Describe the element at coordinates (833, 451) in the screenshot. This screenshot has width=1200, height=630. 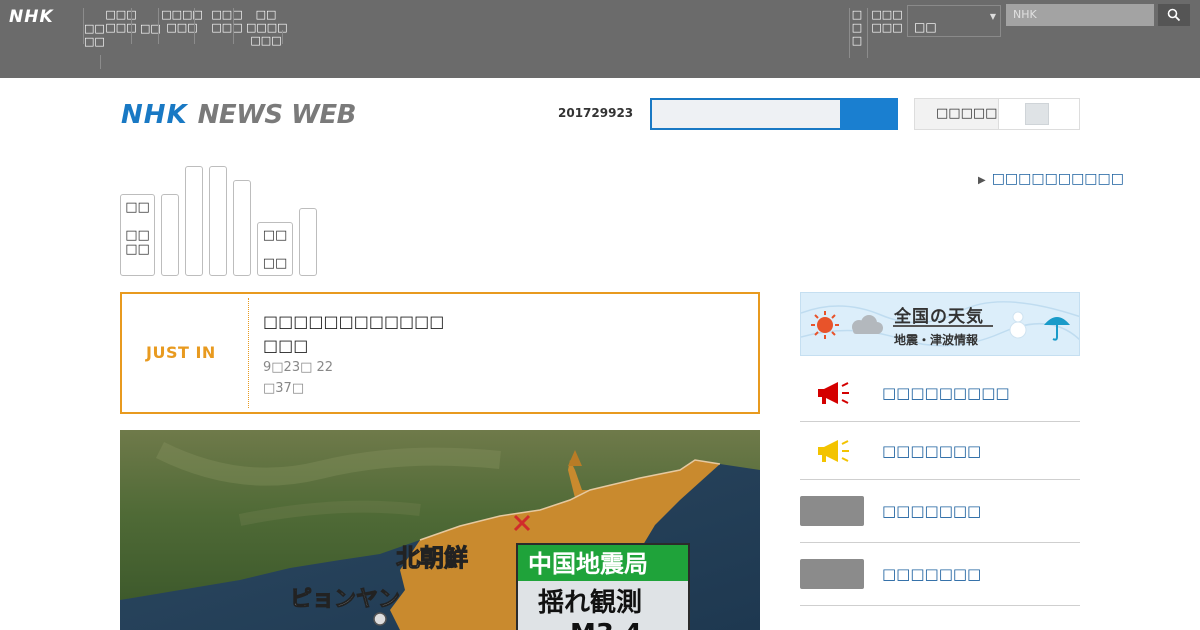
I see `megaphone-yellow-icon` at that location.